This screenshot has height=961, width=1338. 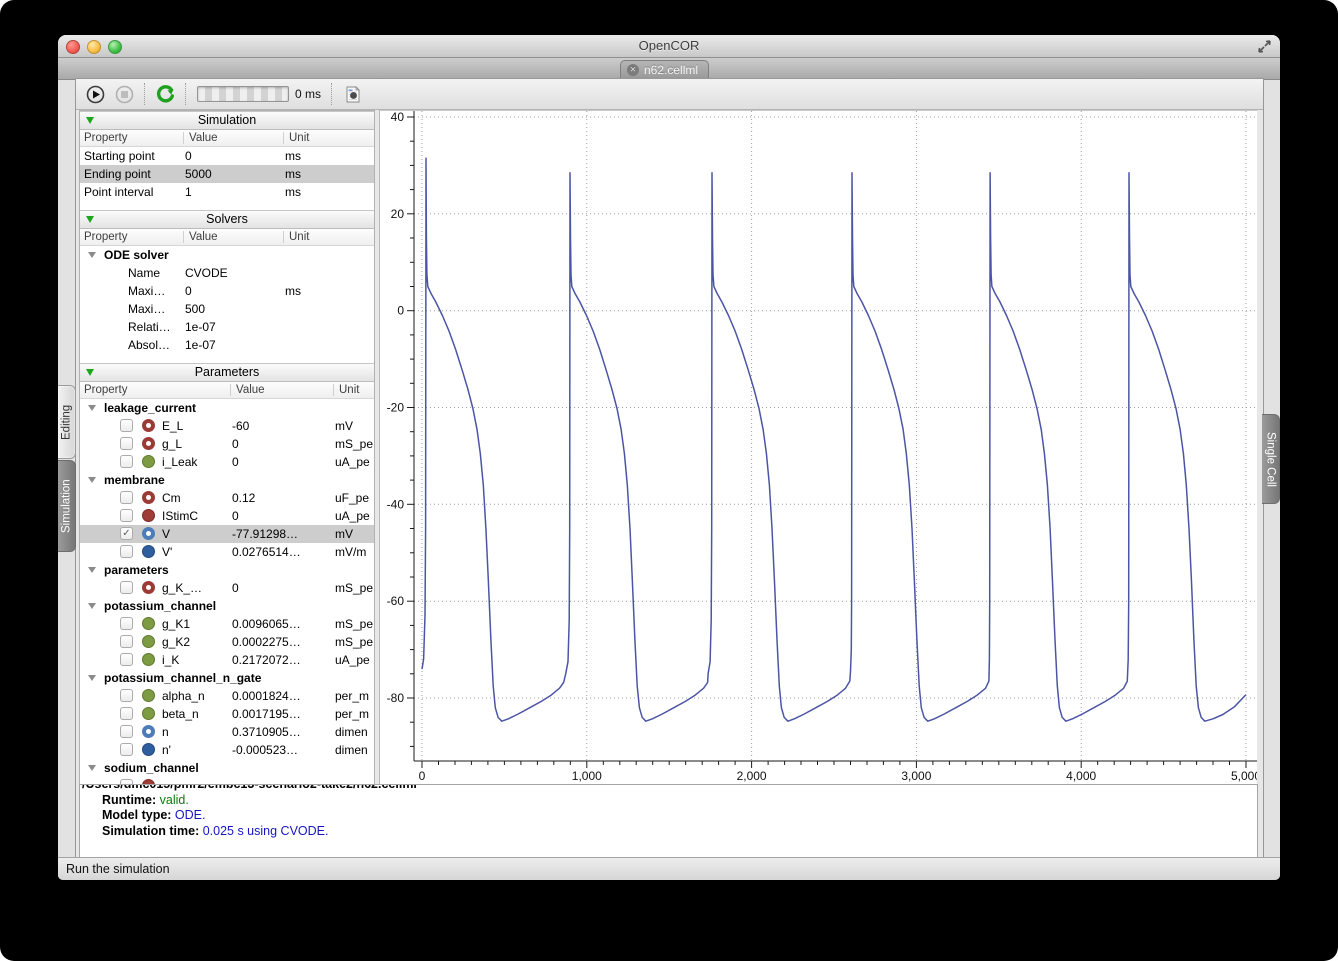 I want to click on property-row-point-interval: Point interval 1 ms, so click(x=227, y=192).